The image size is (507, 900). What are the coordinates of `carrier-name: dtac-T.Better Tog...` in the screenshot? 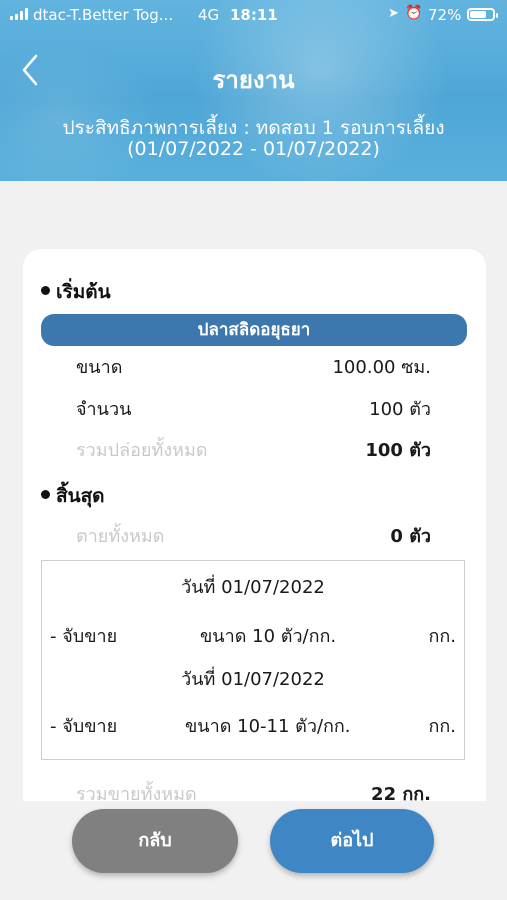 It's located at (103, 15).